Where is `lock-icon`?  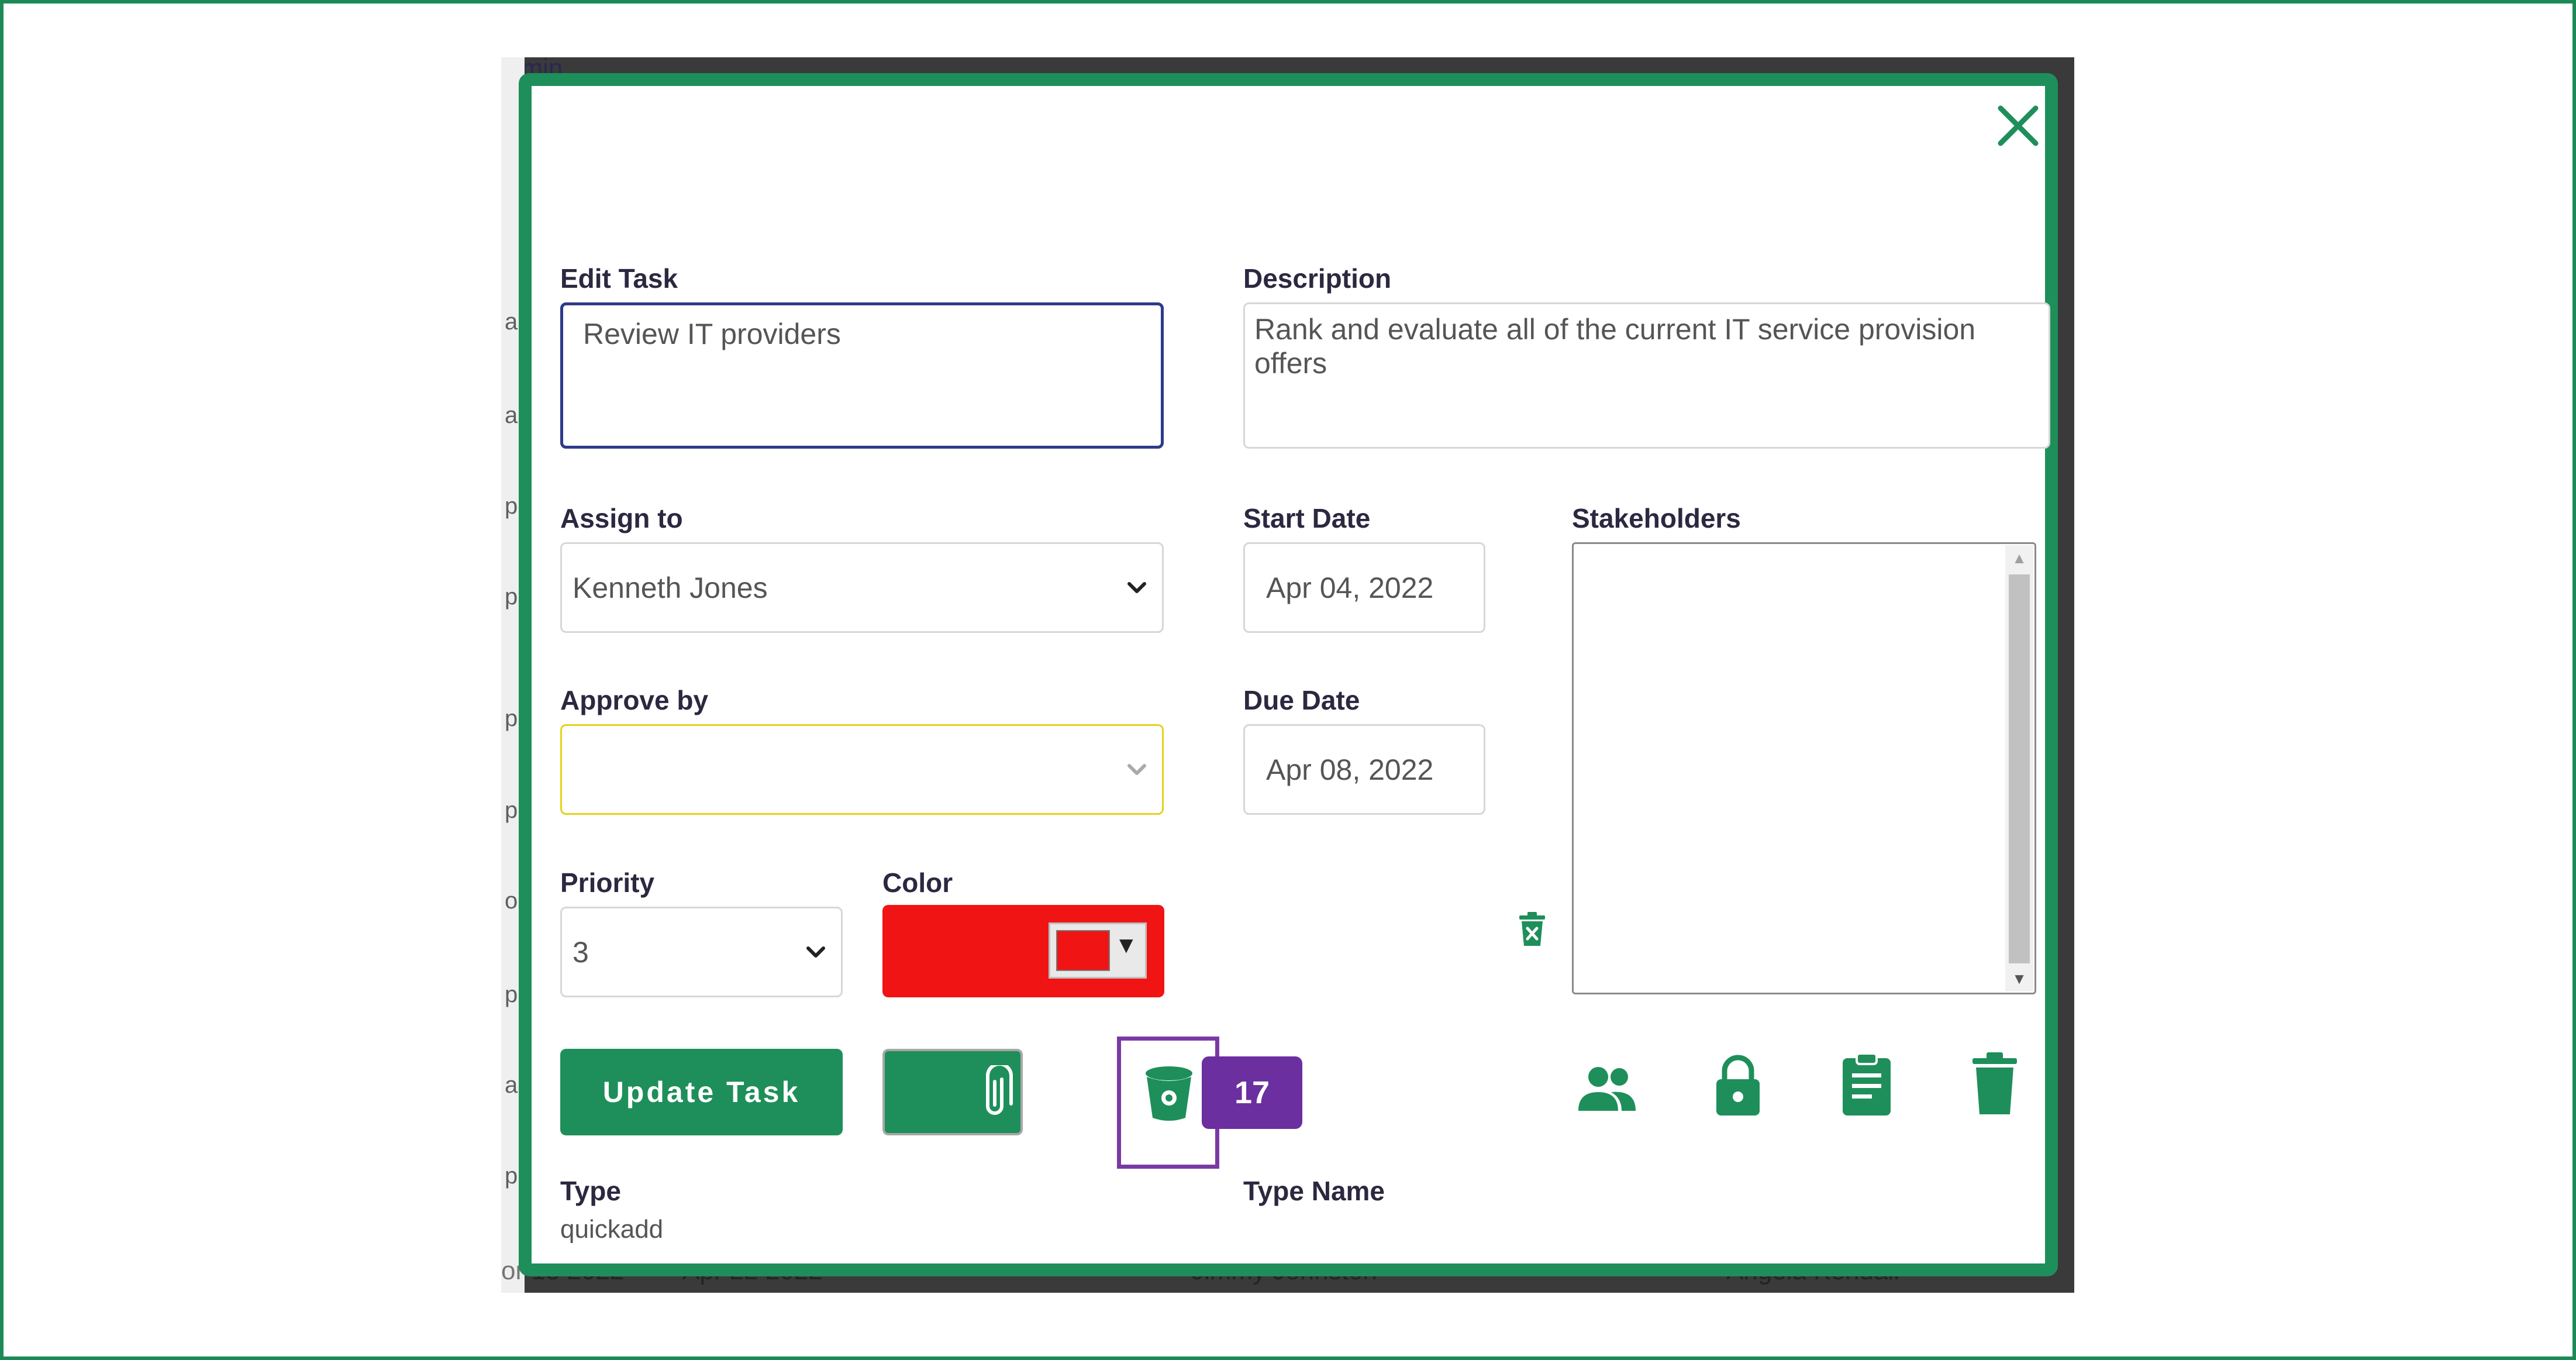
lock-icon is located at coordinates (1738, 1085).